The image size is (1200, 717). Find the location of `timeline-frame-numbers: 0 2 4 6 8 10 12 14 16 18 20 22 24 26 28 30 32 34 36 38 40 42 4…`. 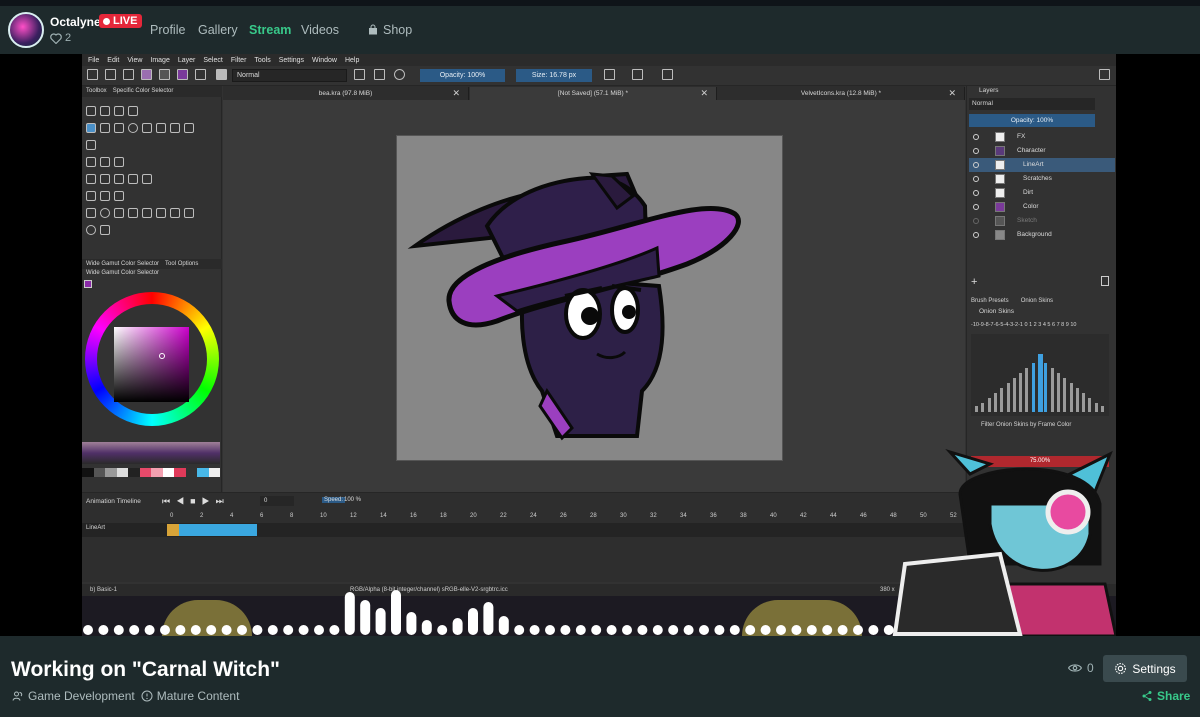

timeline-frame-numbers: 0 2 4 6 8 10 12 14 16 18 20 22 24 26 28 30 32 34 36 38 40 42 4… is located at coordinates (567, 517).